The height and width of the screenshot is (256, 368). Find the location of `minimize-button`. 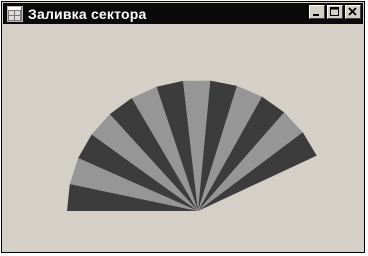

minimize-button is located at coordinates (317, 12).